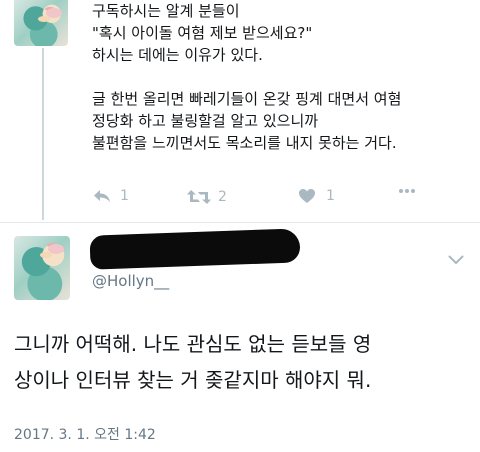 The width and height of the screenshot is (480, 452). I want to click on divider, so click(240, 222).